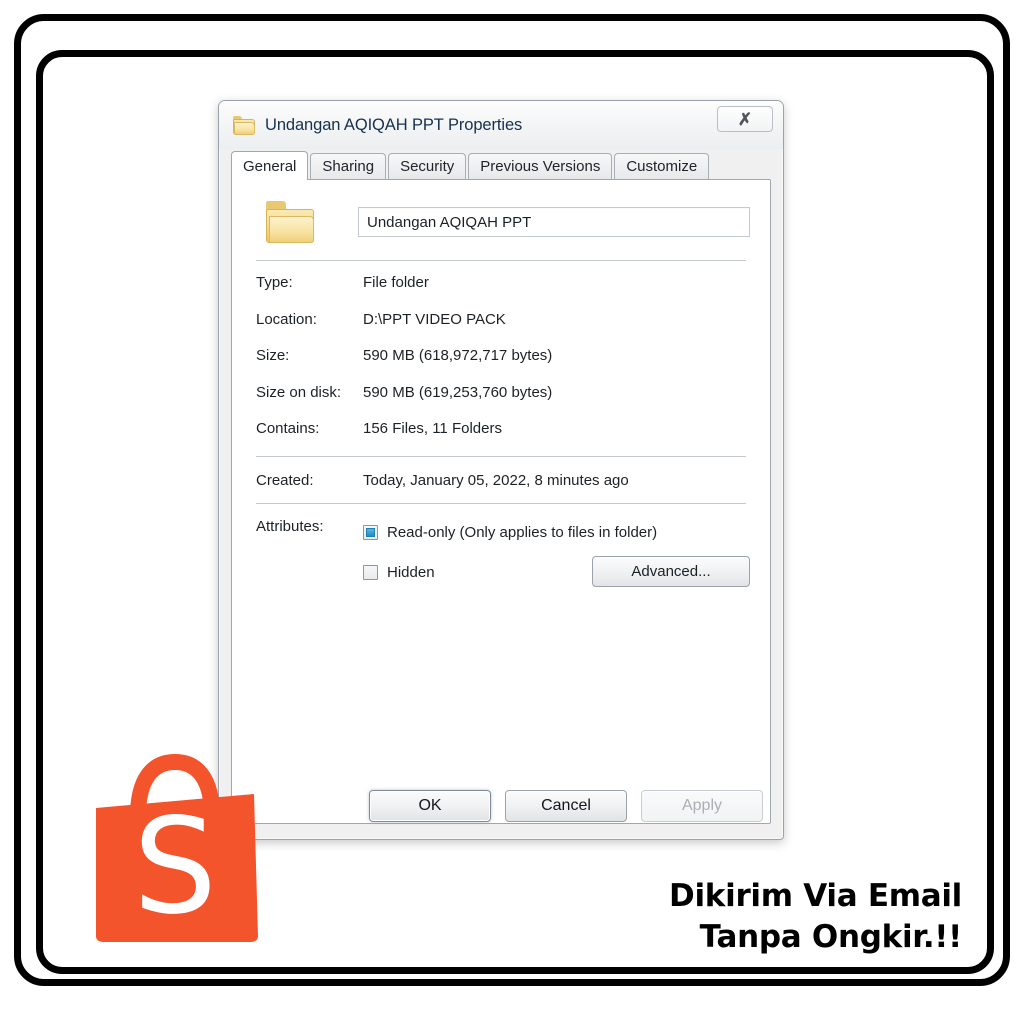 The image size is (1024, 1024). I want to click on readonly-checkbox, so click(370, 532).